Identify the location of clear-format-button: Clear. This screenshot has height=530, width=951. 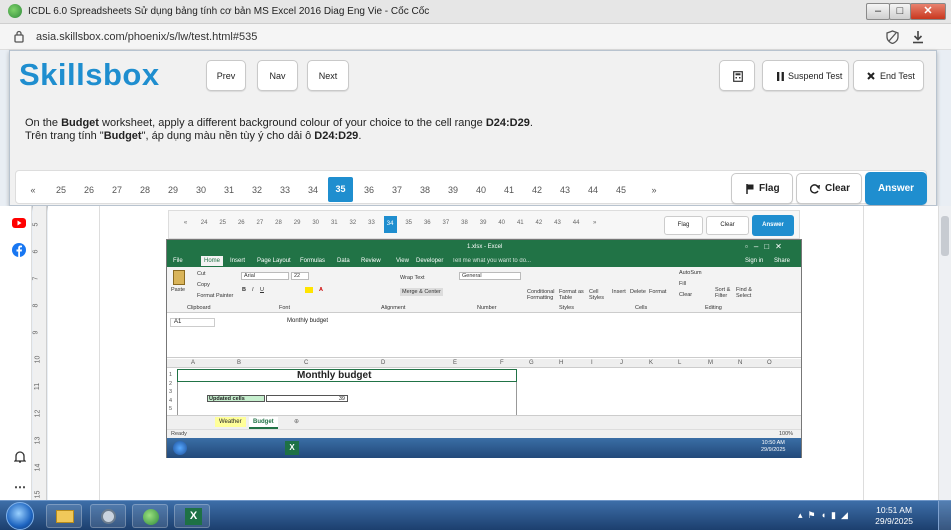
(685, 295).